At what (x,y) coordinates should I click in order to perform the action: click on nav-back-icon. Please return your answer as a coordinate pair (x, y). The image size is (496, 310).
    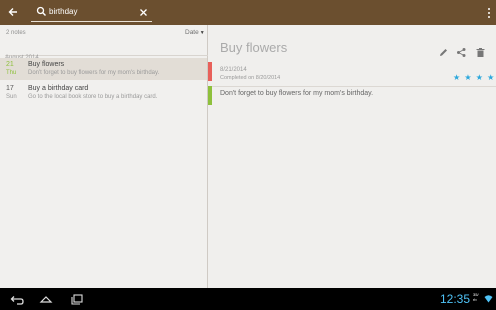
    Looking at the image, I should click on (17, 300).